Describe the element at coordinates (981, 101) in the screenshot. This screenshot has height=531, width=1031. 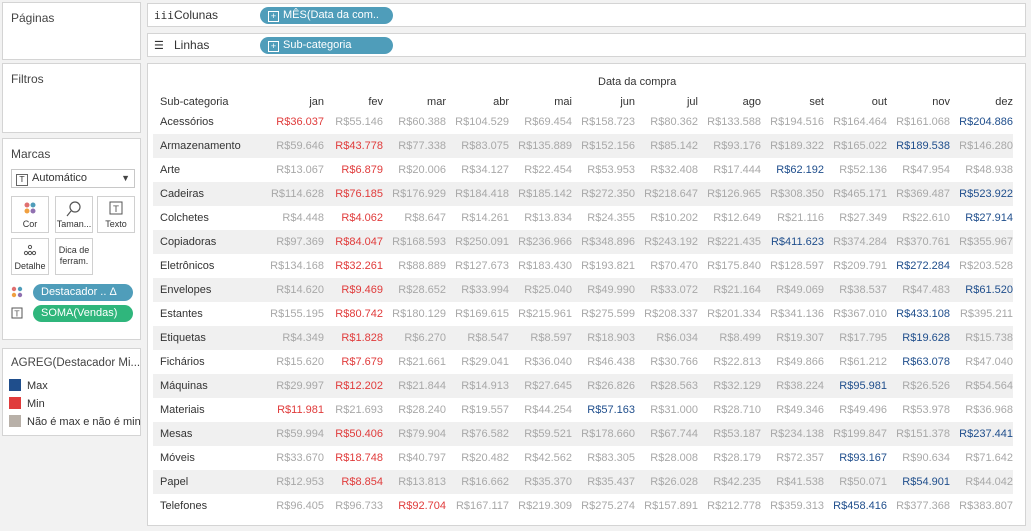
I see `month-header: dez` at that location.